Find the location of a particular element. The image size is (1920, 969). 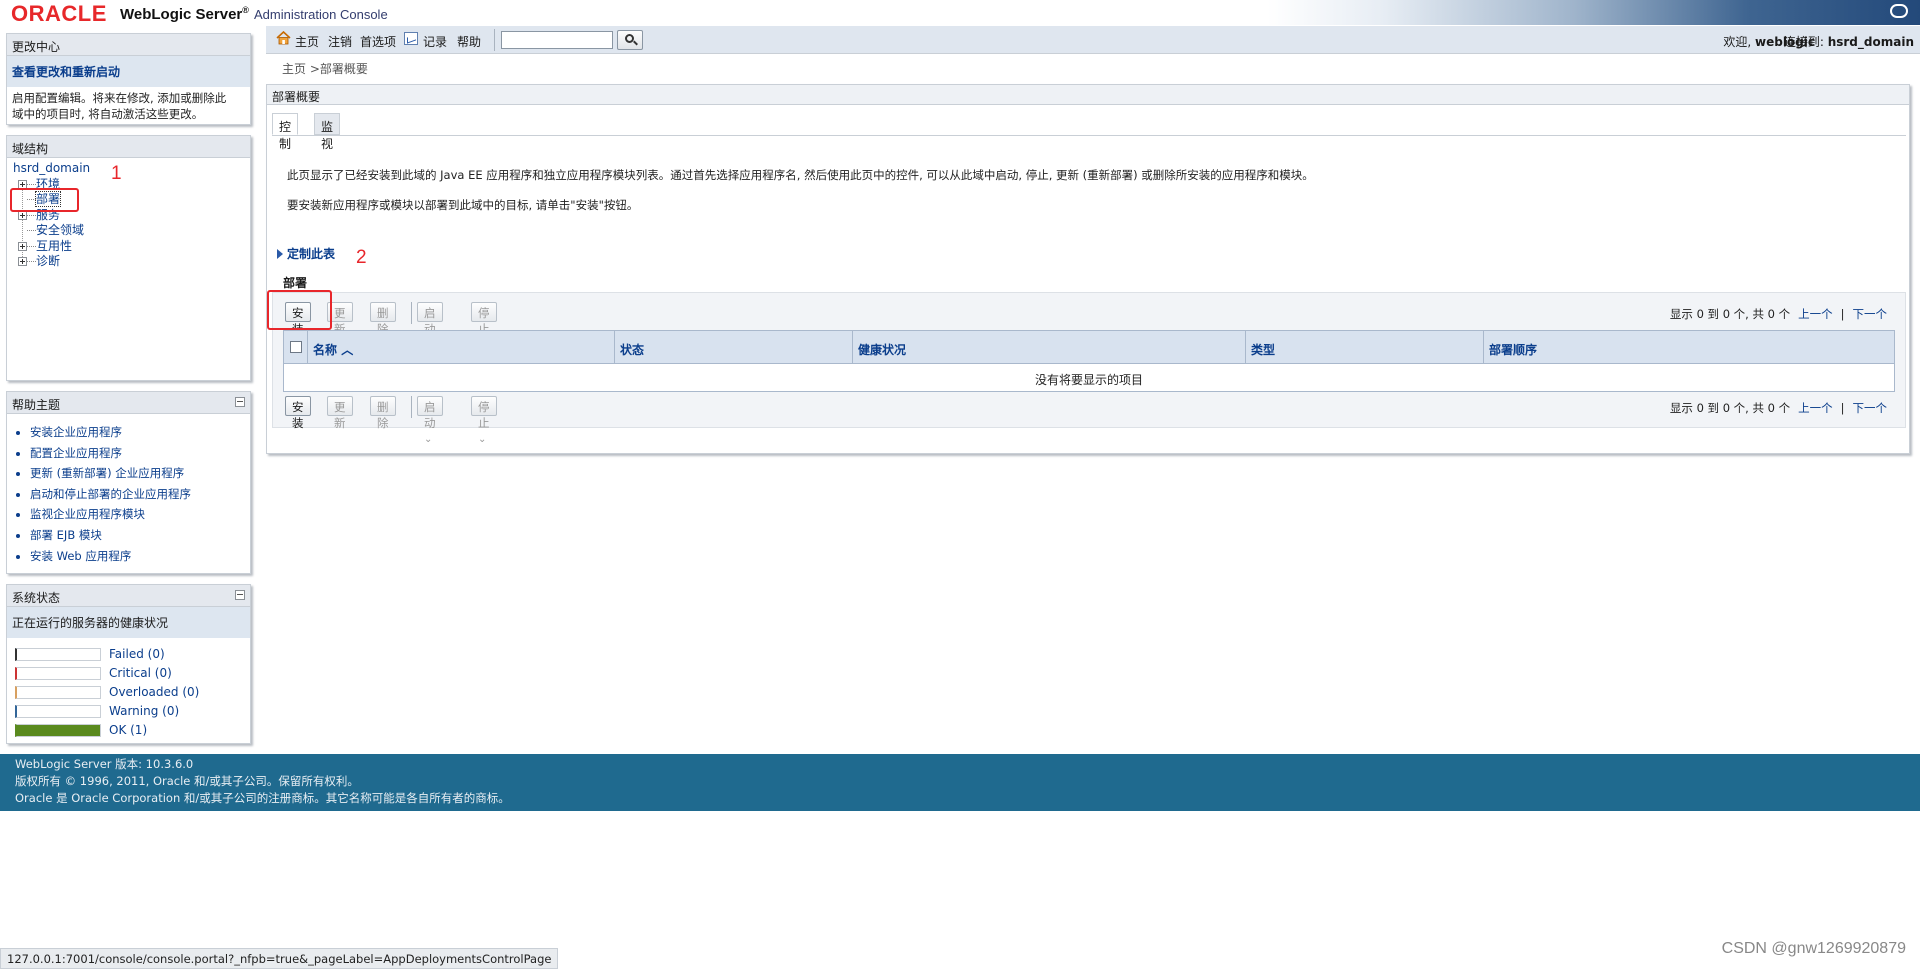

preferences-link: 首选项 is located at coordinates (378, 41).